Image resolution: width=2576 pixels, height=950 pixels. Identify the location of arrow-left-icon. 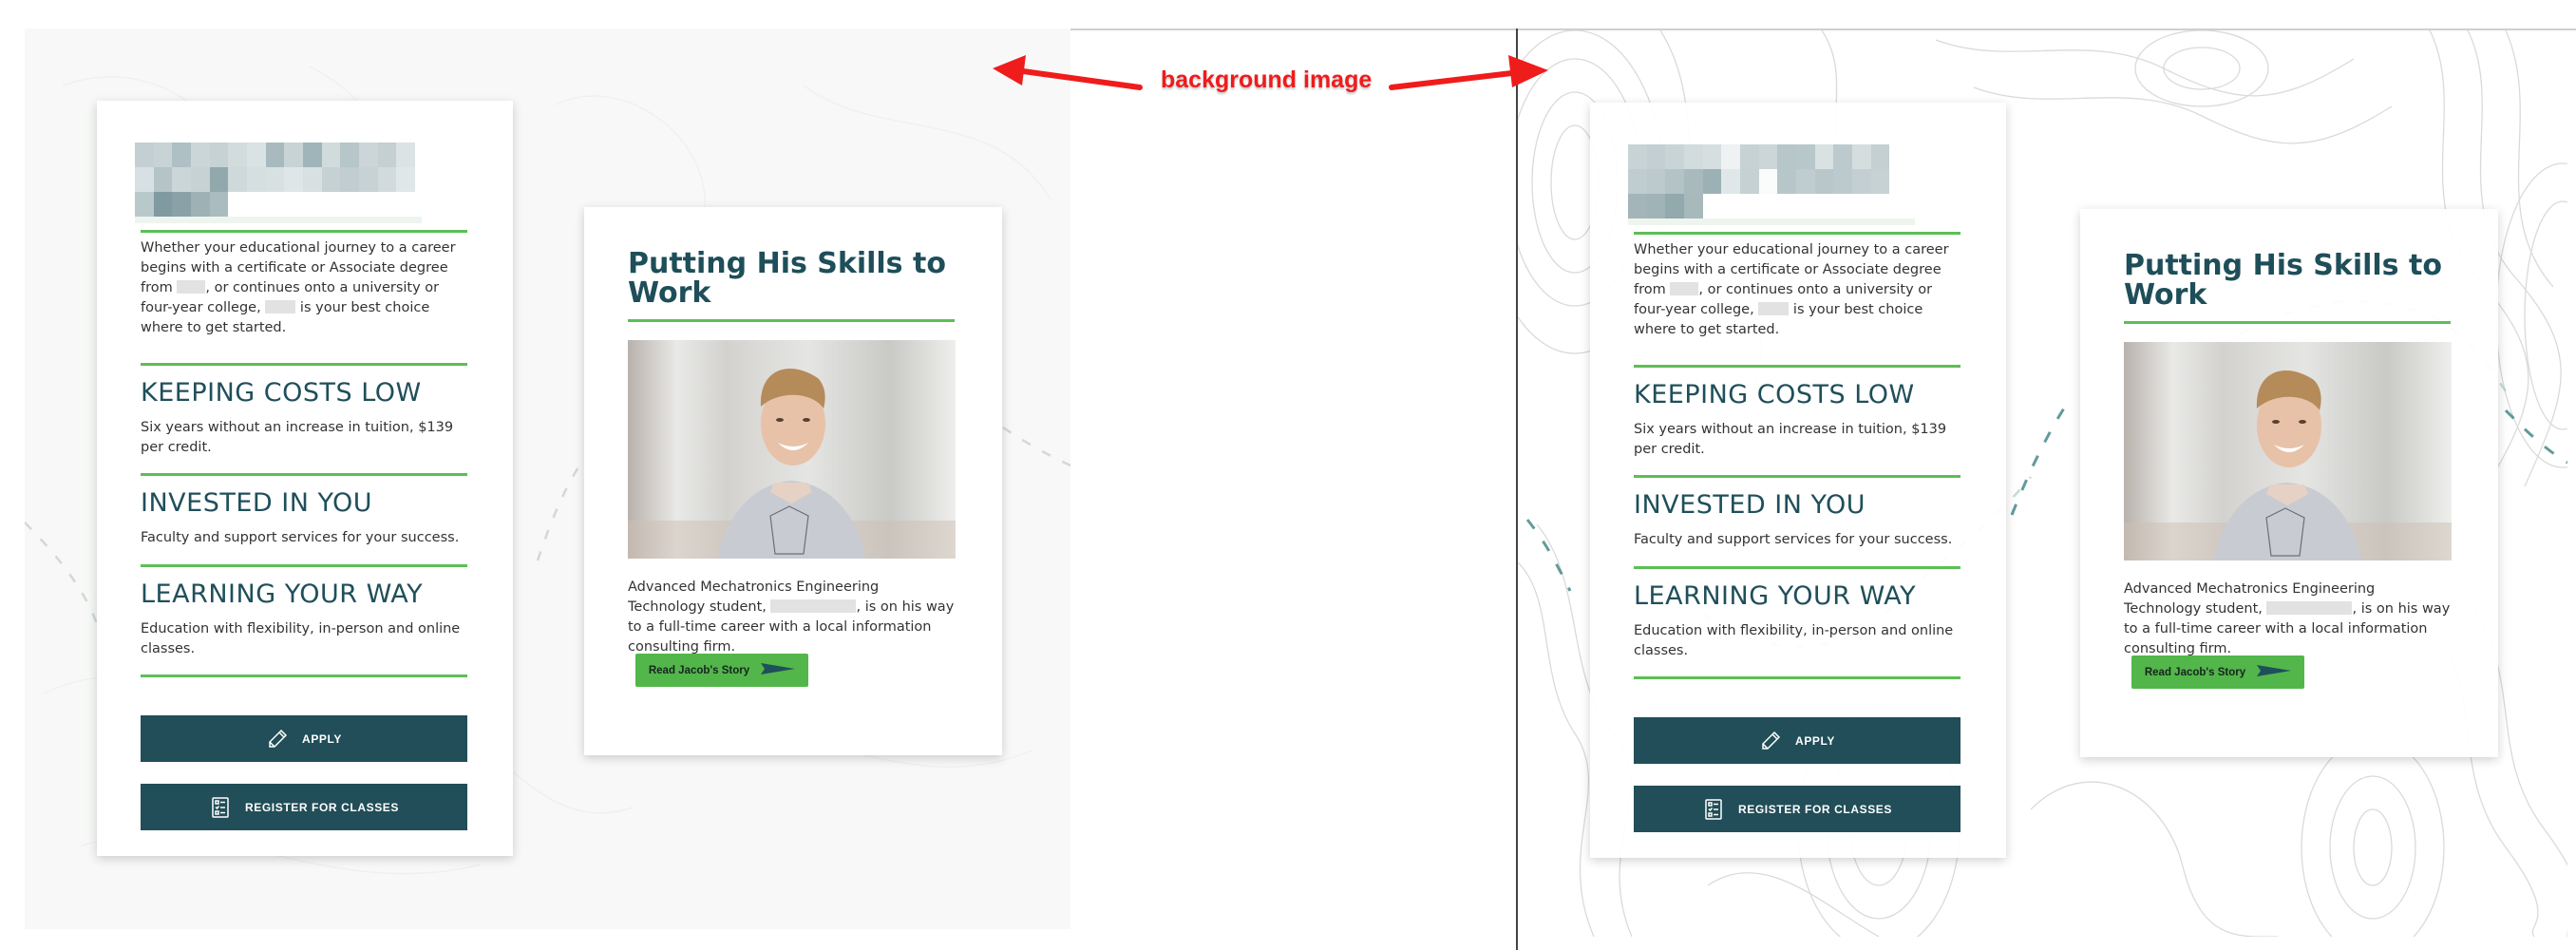
(1068, 72).